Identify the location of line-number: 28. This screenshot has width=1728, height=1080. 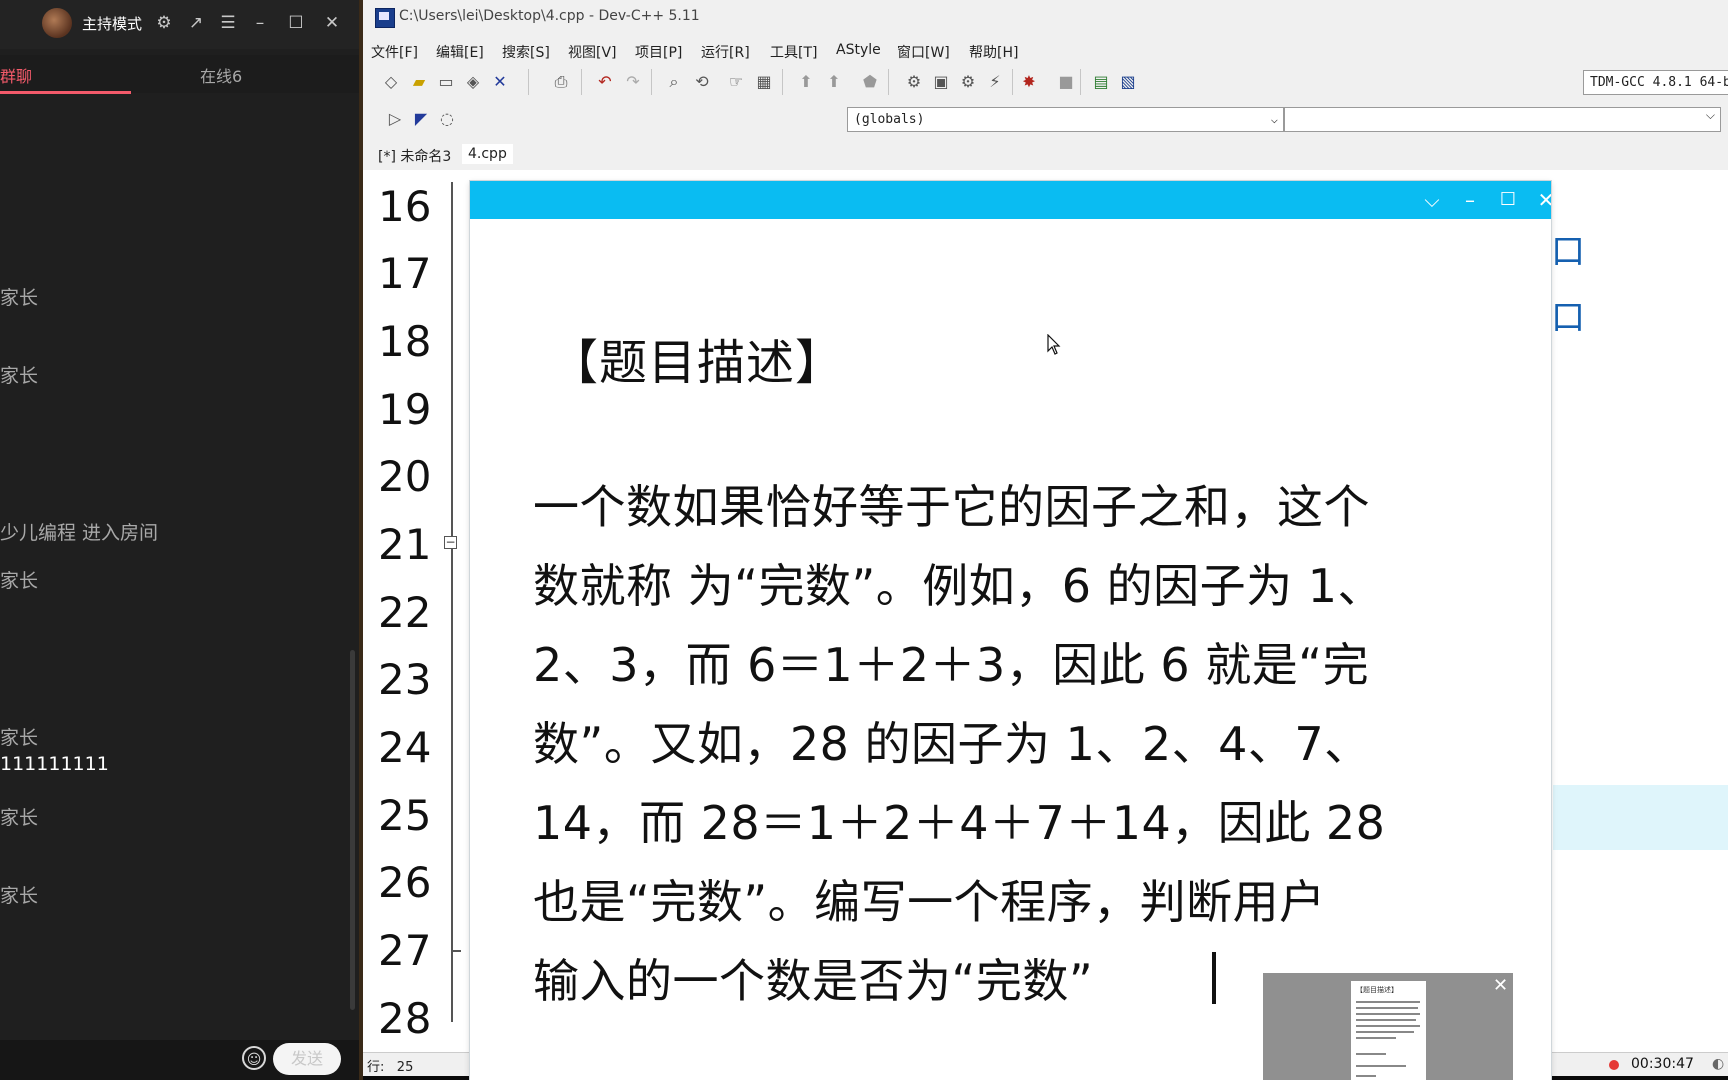
(405, 1018).